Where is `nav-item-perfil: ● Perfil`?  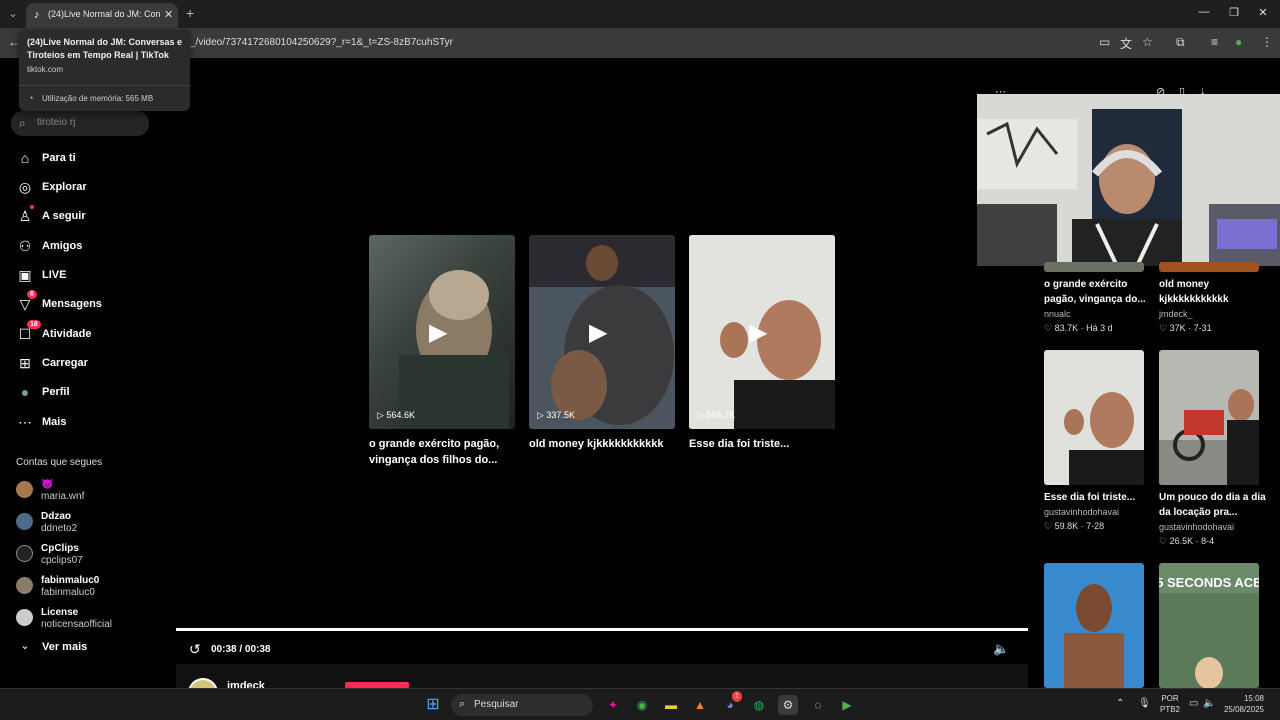
nav-item-perfil: ● Perfil is located at coordinates (86, 393).